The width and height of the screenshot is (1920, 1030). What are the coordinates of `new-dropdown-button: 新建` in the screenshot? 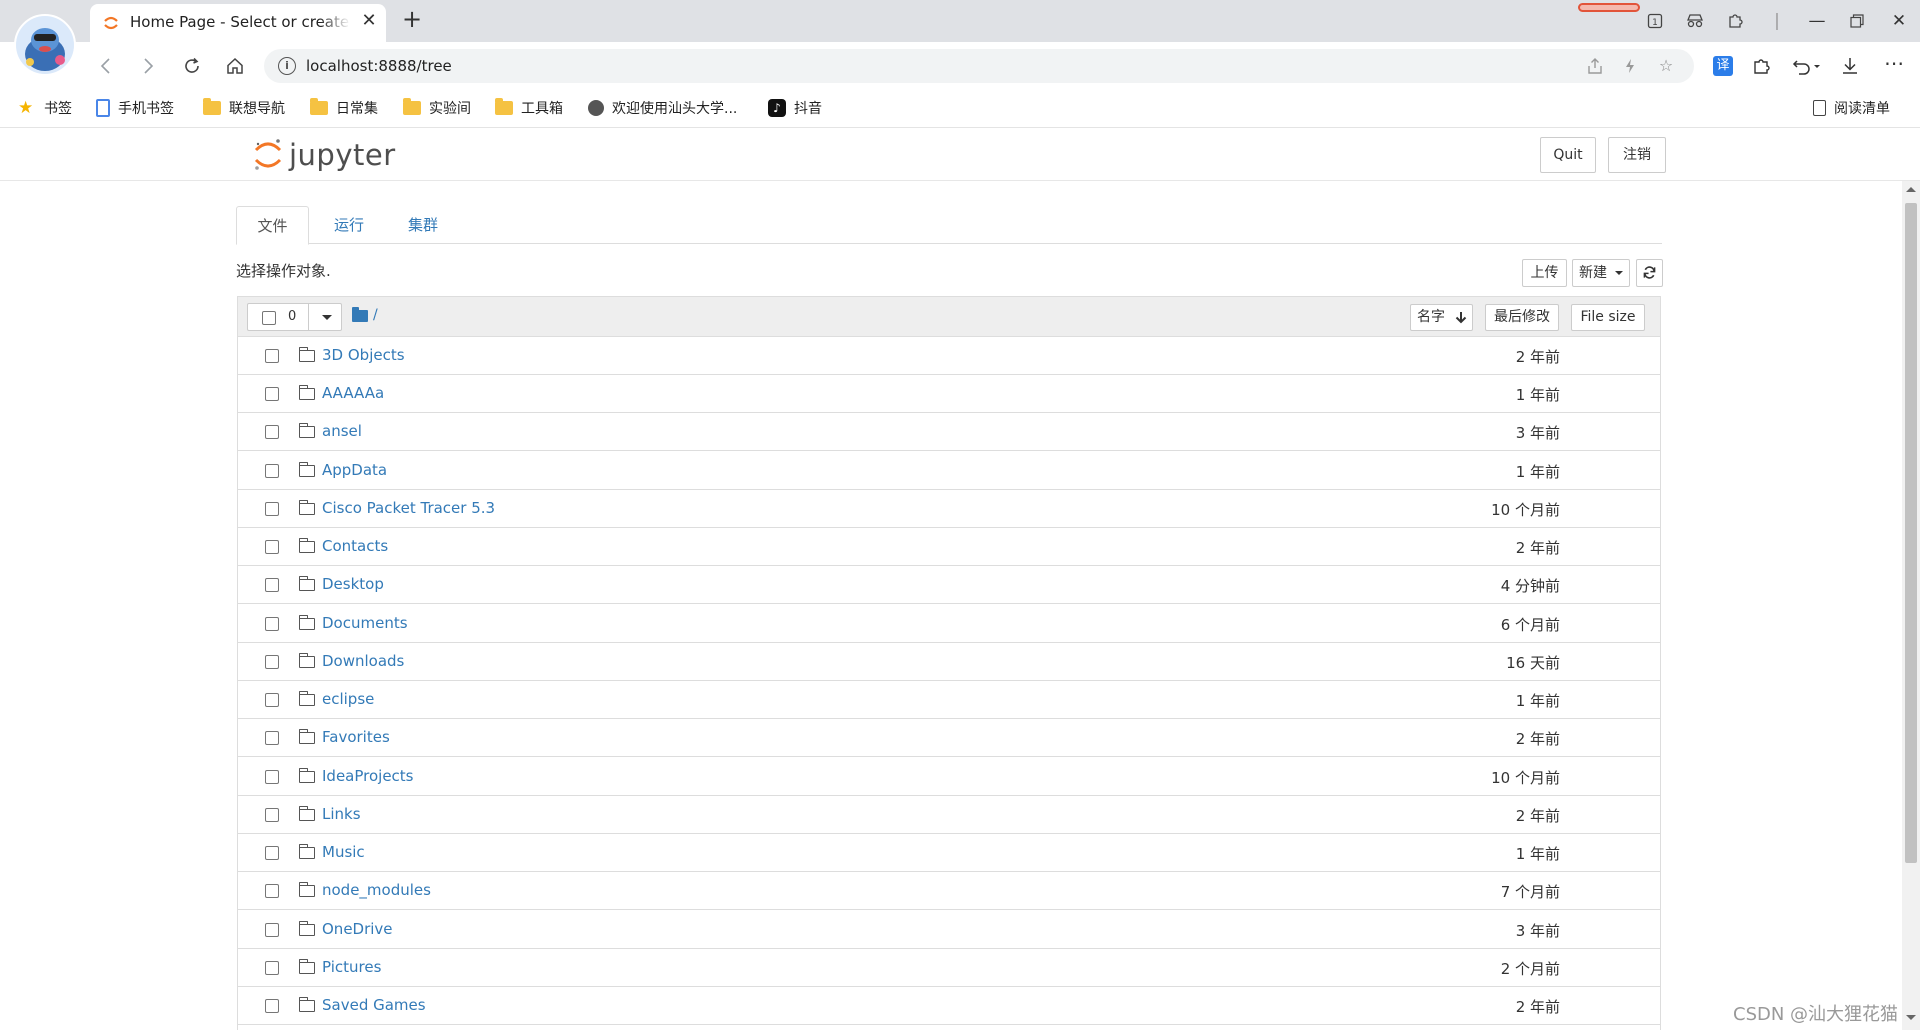 It's located at (1601, 273).